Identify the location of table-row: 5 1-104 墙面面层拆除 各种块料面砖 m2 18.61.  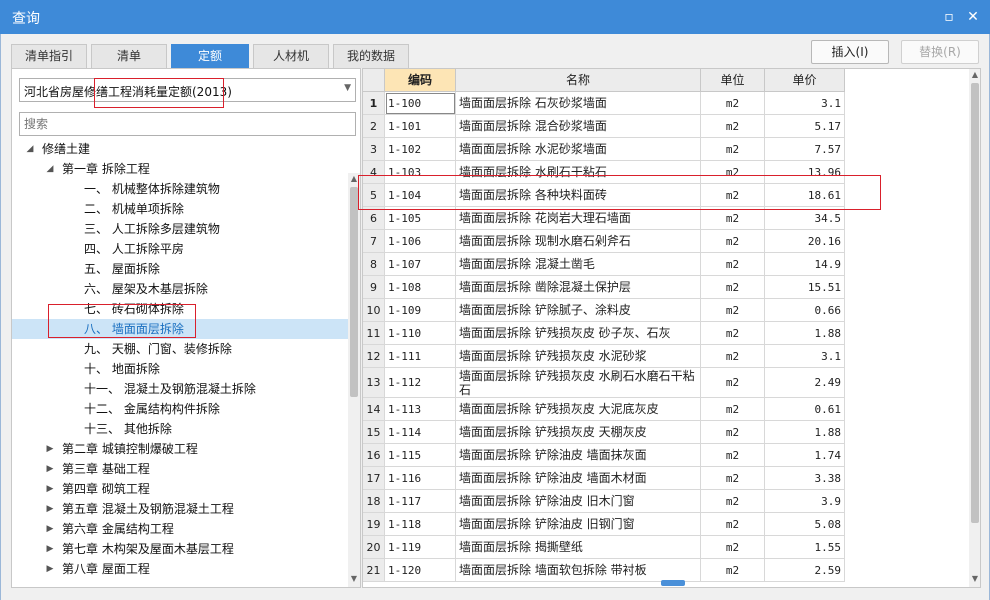
(604, 195).